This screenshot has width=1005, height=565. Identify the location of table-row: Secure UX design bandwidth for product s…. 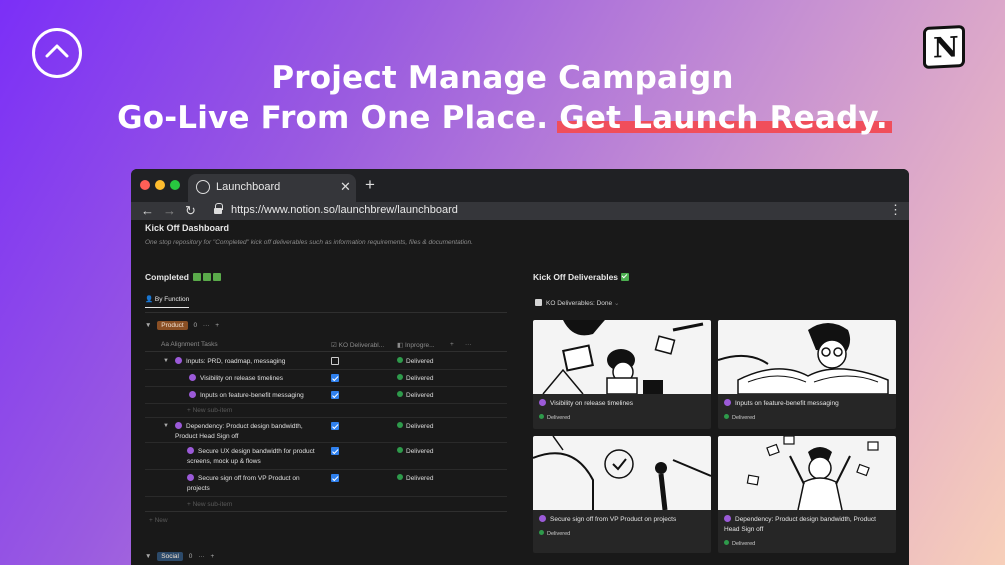
(326, 456).